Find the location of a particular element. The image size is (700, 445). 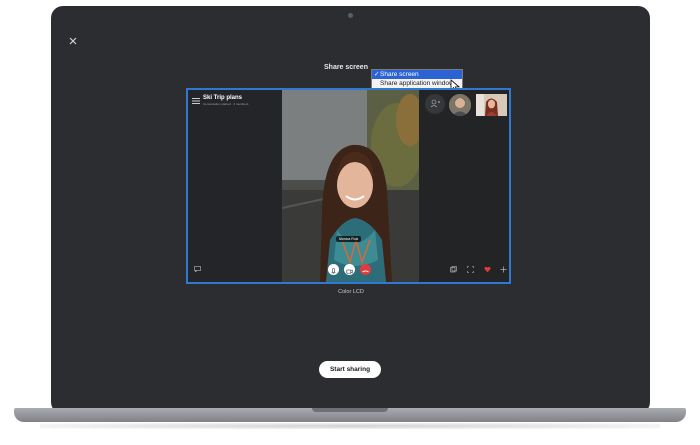

video-toggle-button is located at coordinates (349, 269).